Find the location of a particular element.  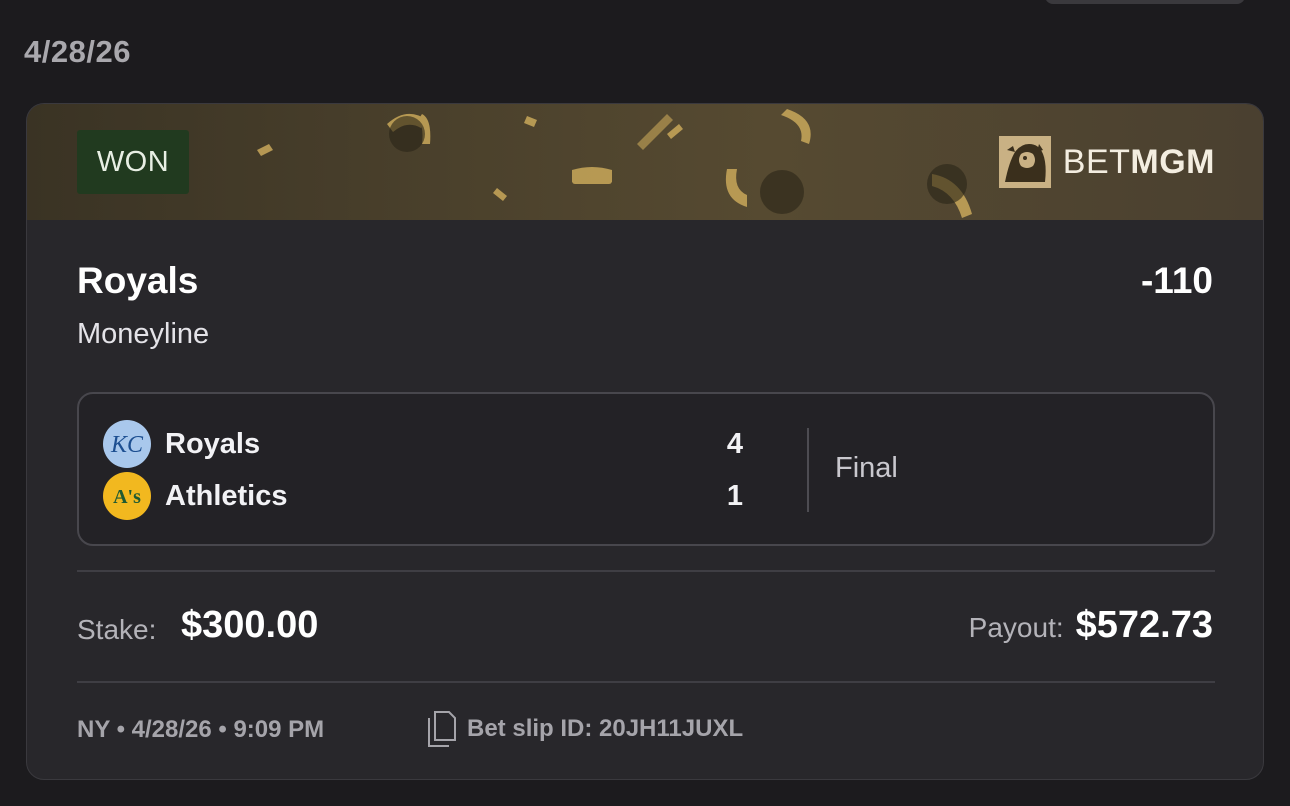

bet-slip-id-text: Bet slip ID: 20JH11JUXL is located at coordinates (605, 728).